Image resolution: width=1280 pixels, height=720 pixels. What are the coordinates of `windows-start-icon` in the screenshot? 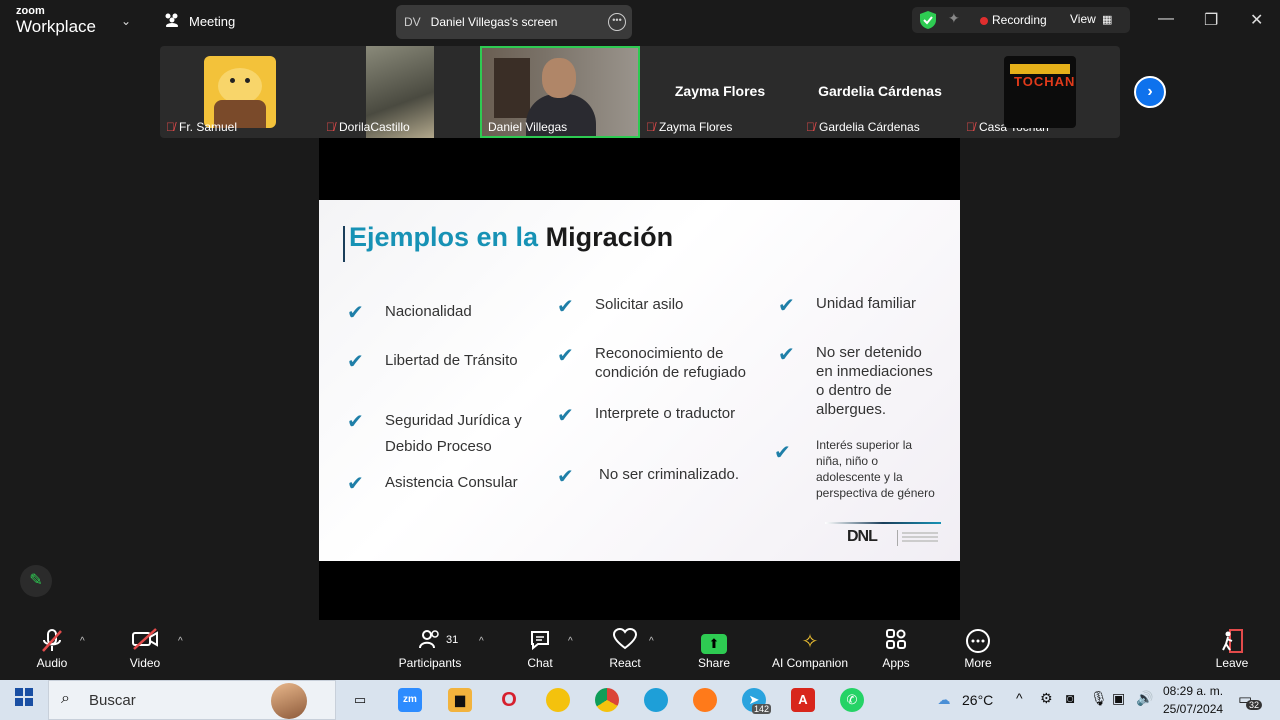 It's located at (24, 700).